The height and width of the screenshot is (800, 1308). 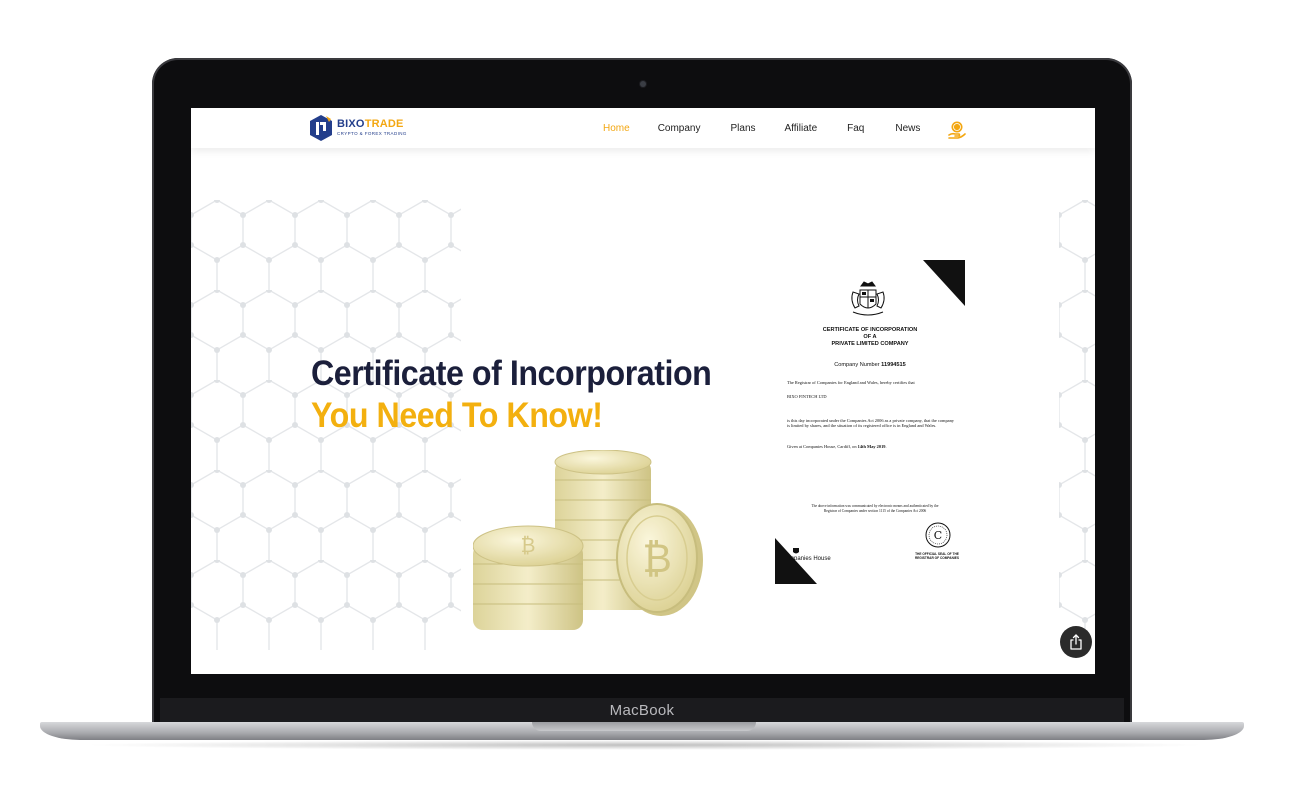 What do you see at coordinates (1077, 425) in the screenshot?
I see `hexagon-pattern-background-right` at bounding box center [1077, 425].